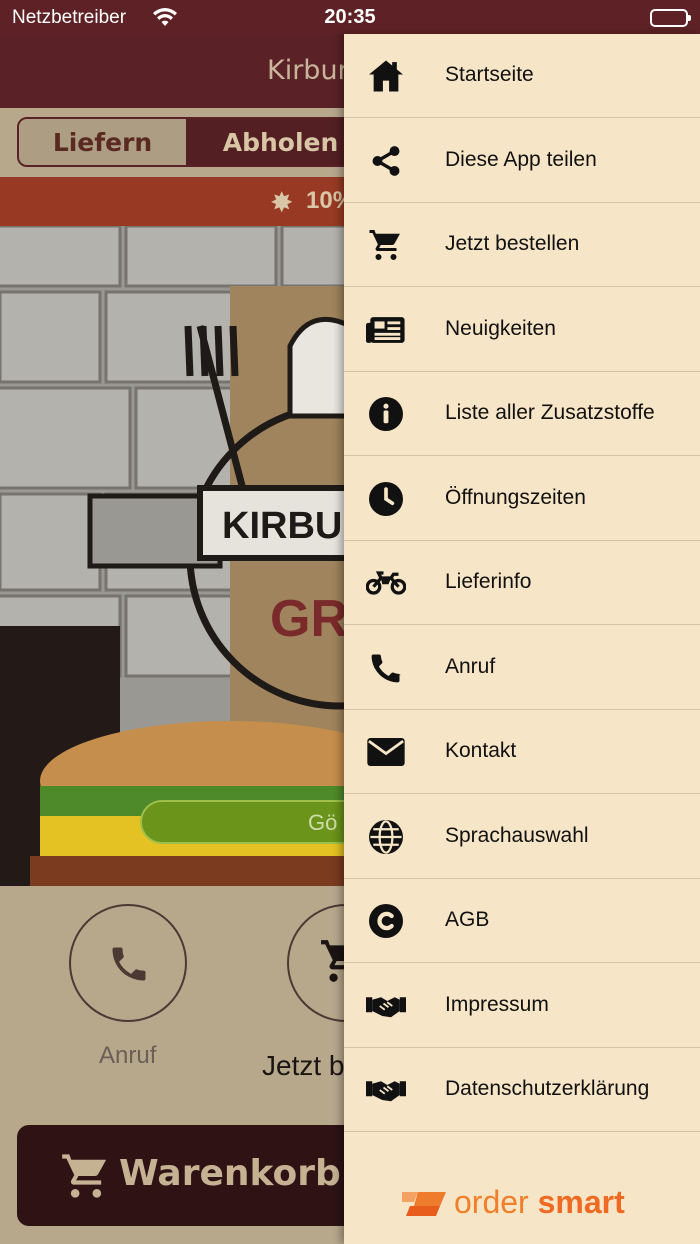  Describe the element at coordinates (386, 330) in the screenshot. I see `newspaper-icon` at that location.